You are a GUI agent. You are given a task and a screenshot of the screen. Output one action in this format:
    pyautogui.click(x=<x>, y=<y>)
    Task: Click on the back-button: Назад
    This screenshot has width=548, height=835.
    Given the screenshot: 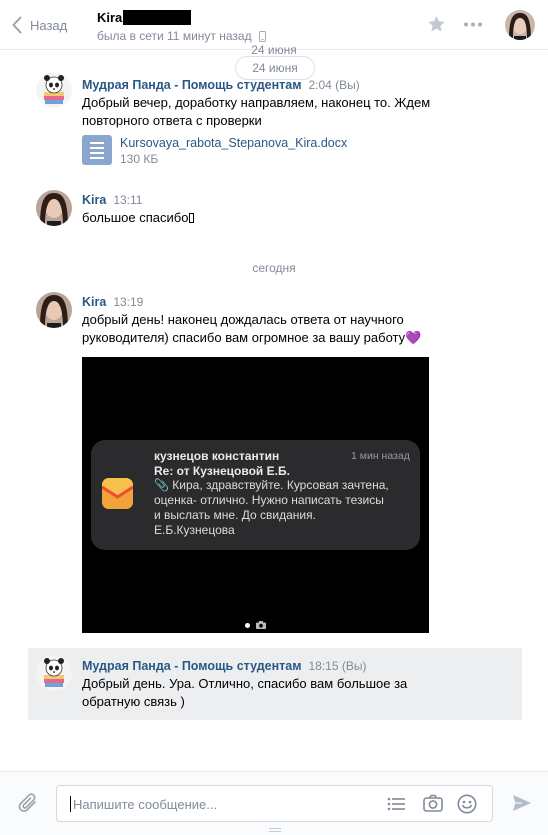 What is the action you would take?
    pyautogui.click(x=39, y=25)
    